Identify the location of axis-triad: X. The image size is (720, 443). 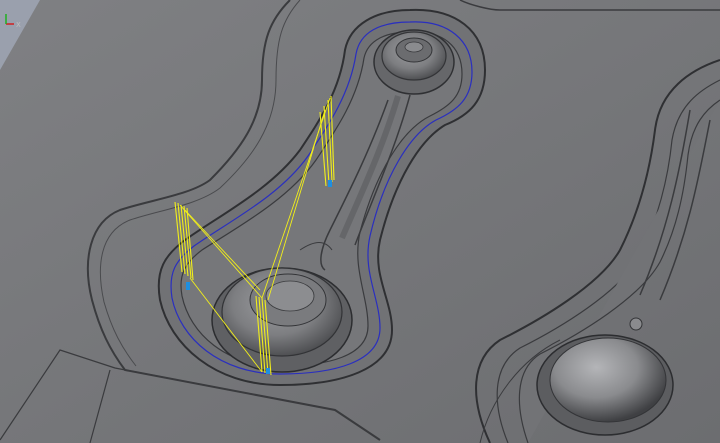
(13, 21).